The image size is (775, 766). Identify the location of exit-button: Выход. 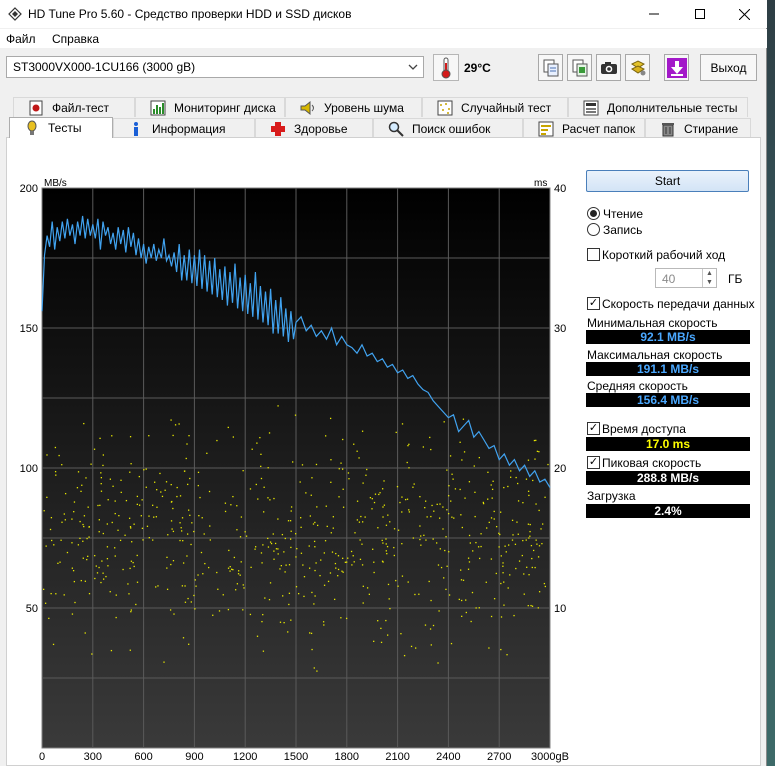
(728, 67).